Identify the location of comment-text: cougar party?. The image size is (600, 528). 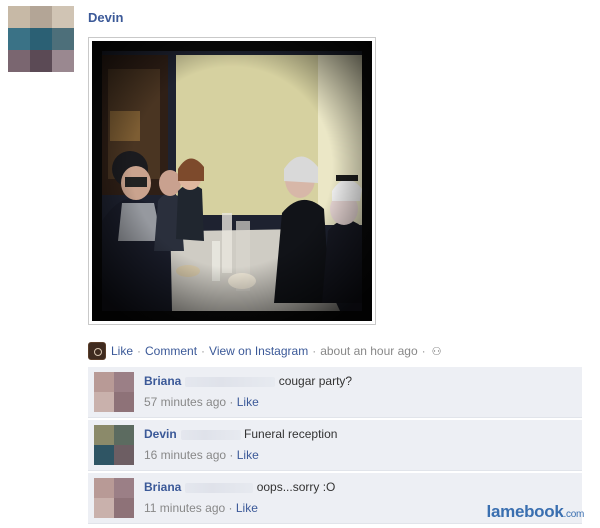
(315, 381).